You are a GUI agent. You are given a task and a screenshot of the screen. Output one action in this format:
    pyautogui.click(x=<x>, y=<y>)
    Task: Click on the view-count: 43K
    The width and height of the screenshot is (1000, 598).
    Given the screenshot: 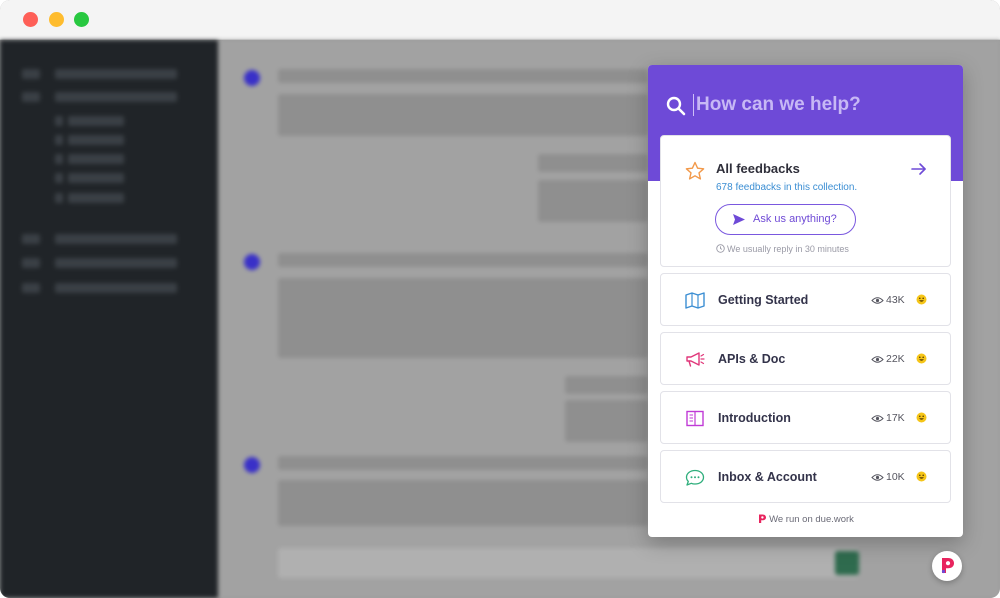 What is the action you would take?
    pyautogui.click(x=895, y=300)
    